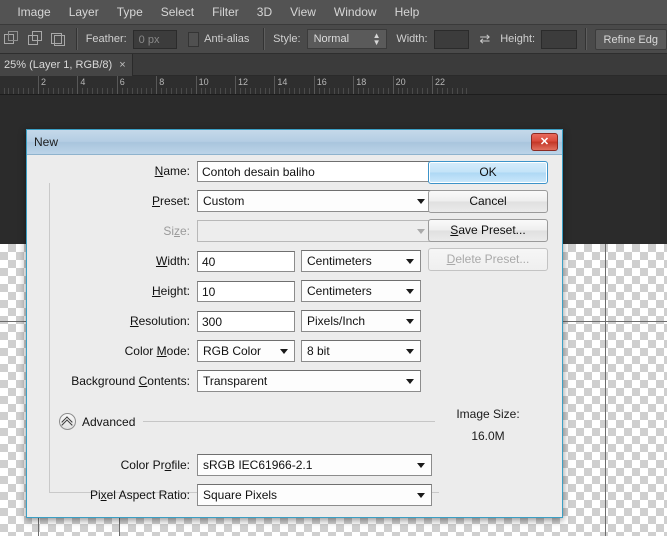 Image resolution: width=667 pixels, height=536 pixels. I want to click on horizontal-ruler: 2 4 6 8 10 12 14 16 18 20 22, so click(333, 85).